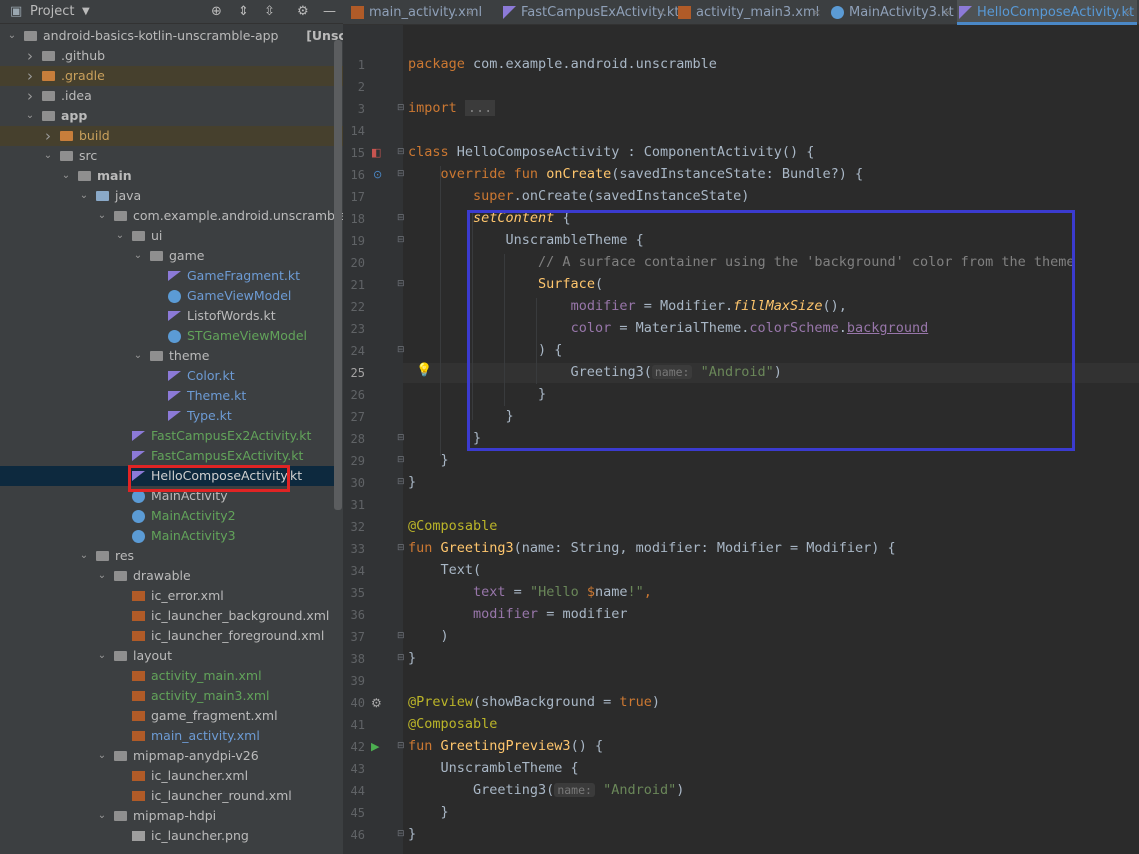 This screenshot has height=854, width=1139. I want to click on gear-icon: ⚙, so click(303, 12).